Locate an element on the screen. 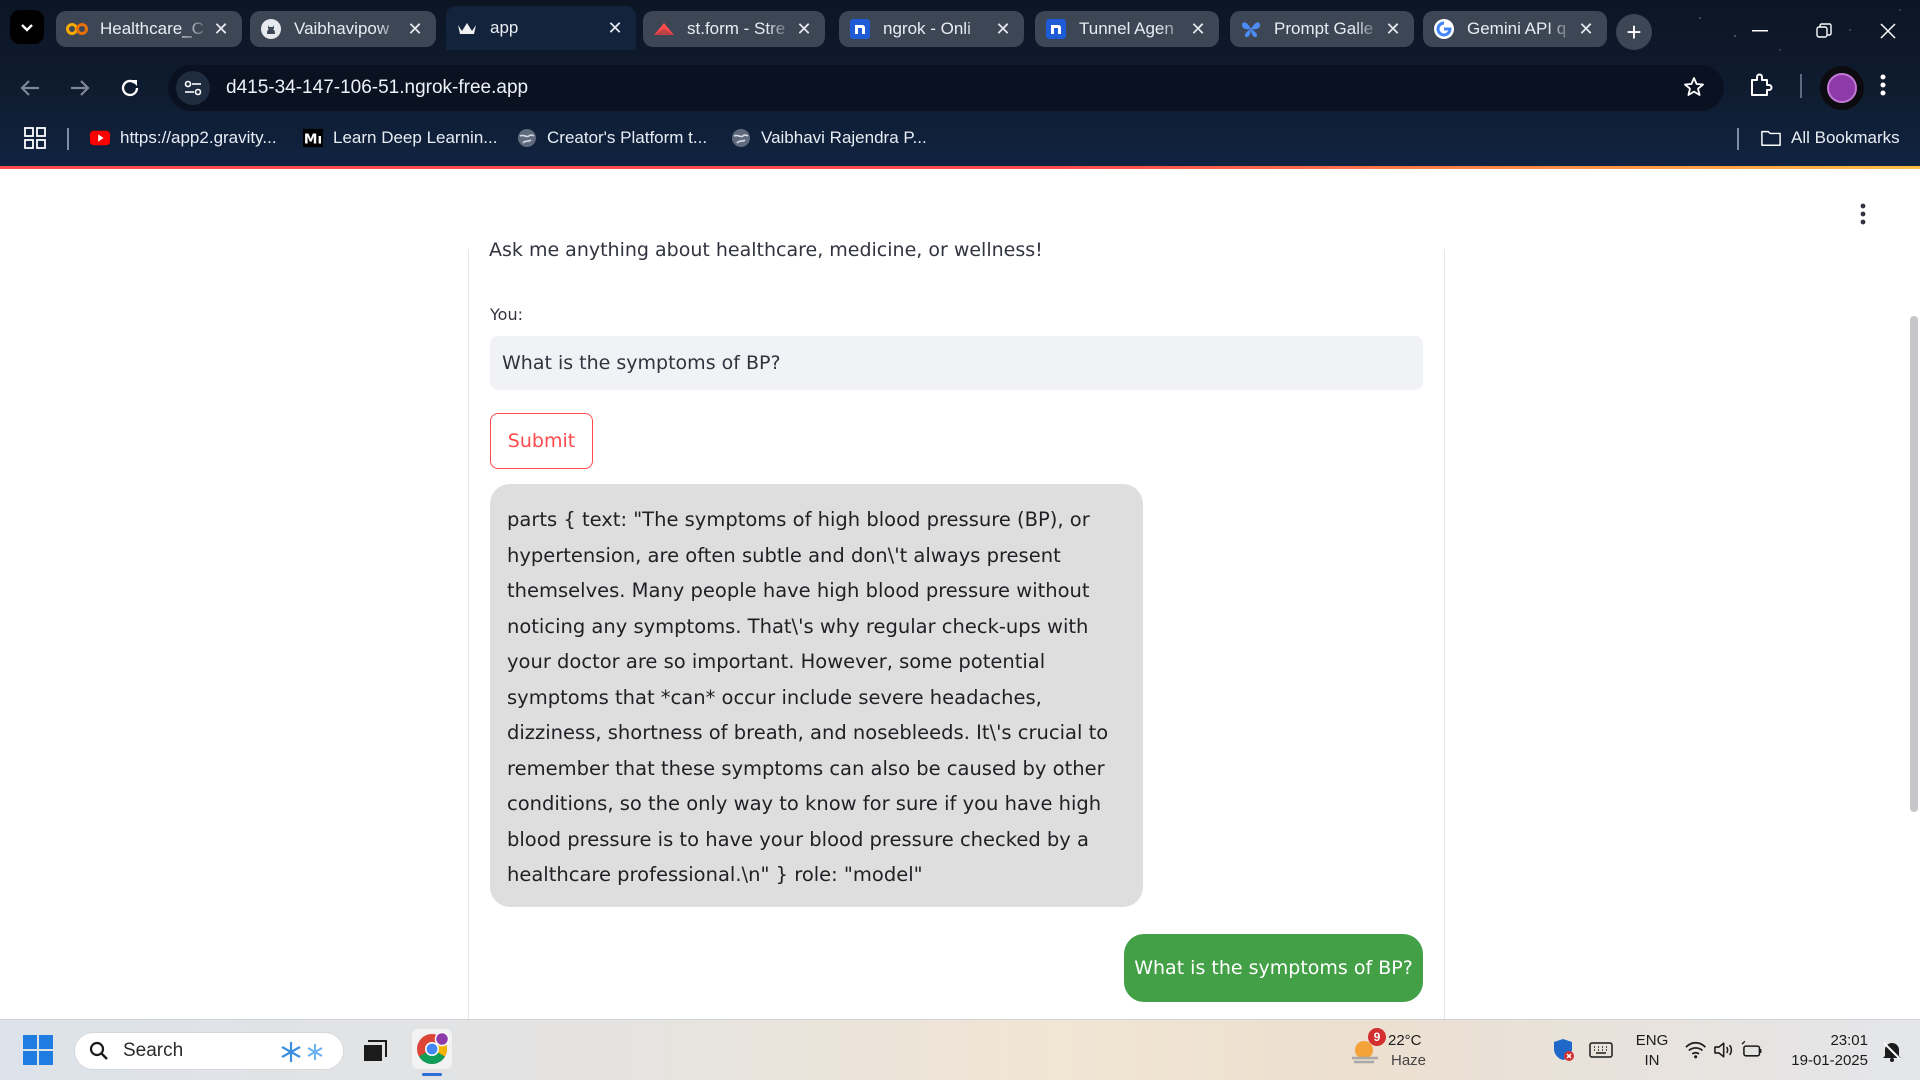 This screenshot has width=1920, height=1080. tab-st-form: st.form - Stre ✕ is located at coordinates (734, 29).